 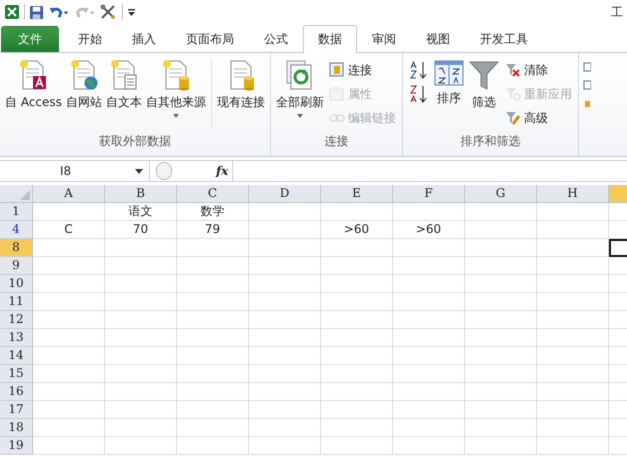 What do you see at coordinates (285, 194) in the screenshot?
I see `column-header: D` at bounding box center [285, 194].